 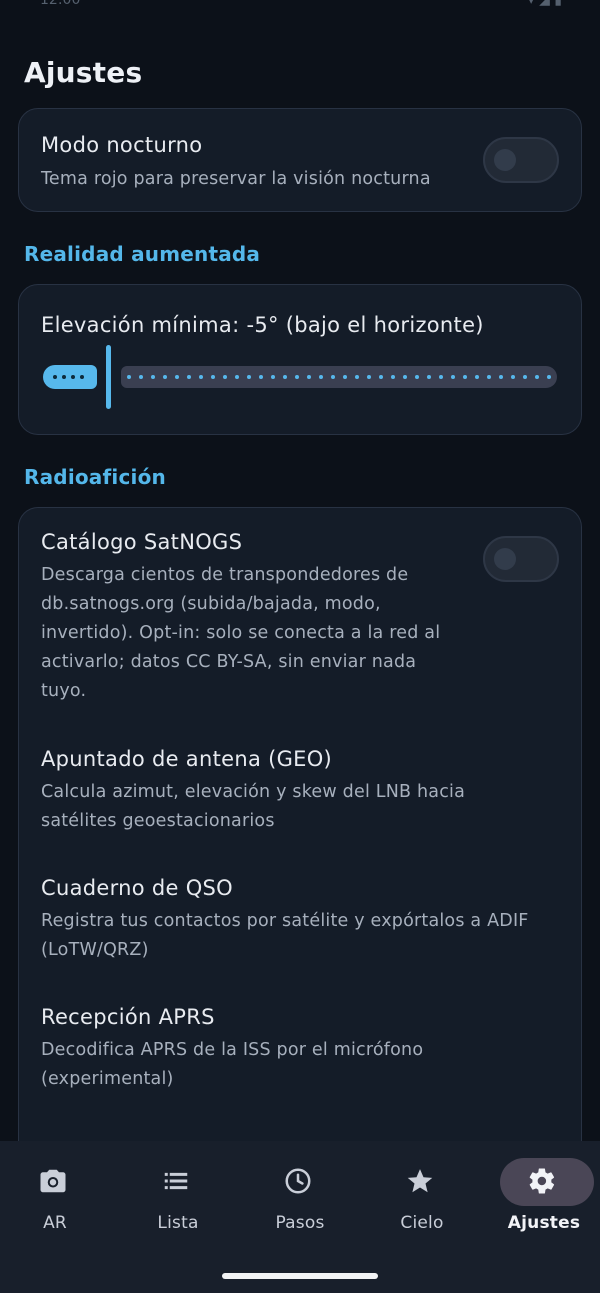 What do you see at coordinates (542, 1181) in the screenshot?
I see `gear-icon` at bounding box center [542, 1181].